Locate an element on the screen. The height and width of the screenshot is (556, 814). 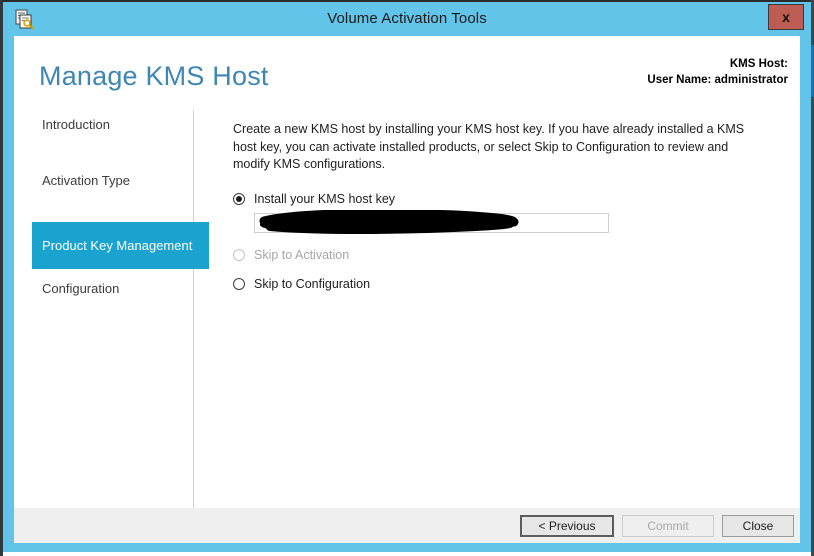
sidebar-item-label: Introduction is located at coordinates (76, 124).